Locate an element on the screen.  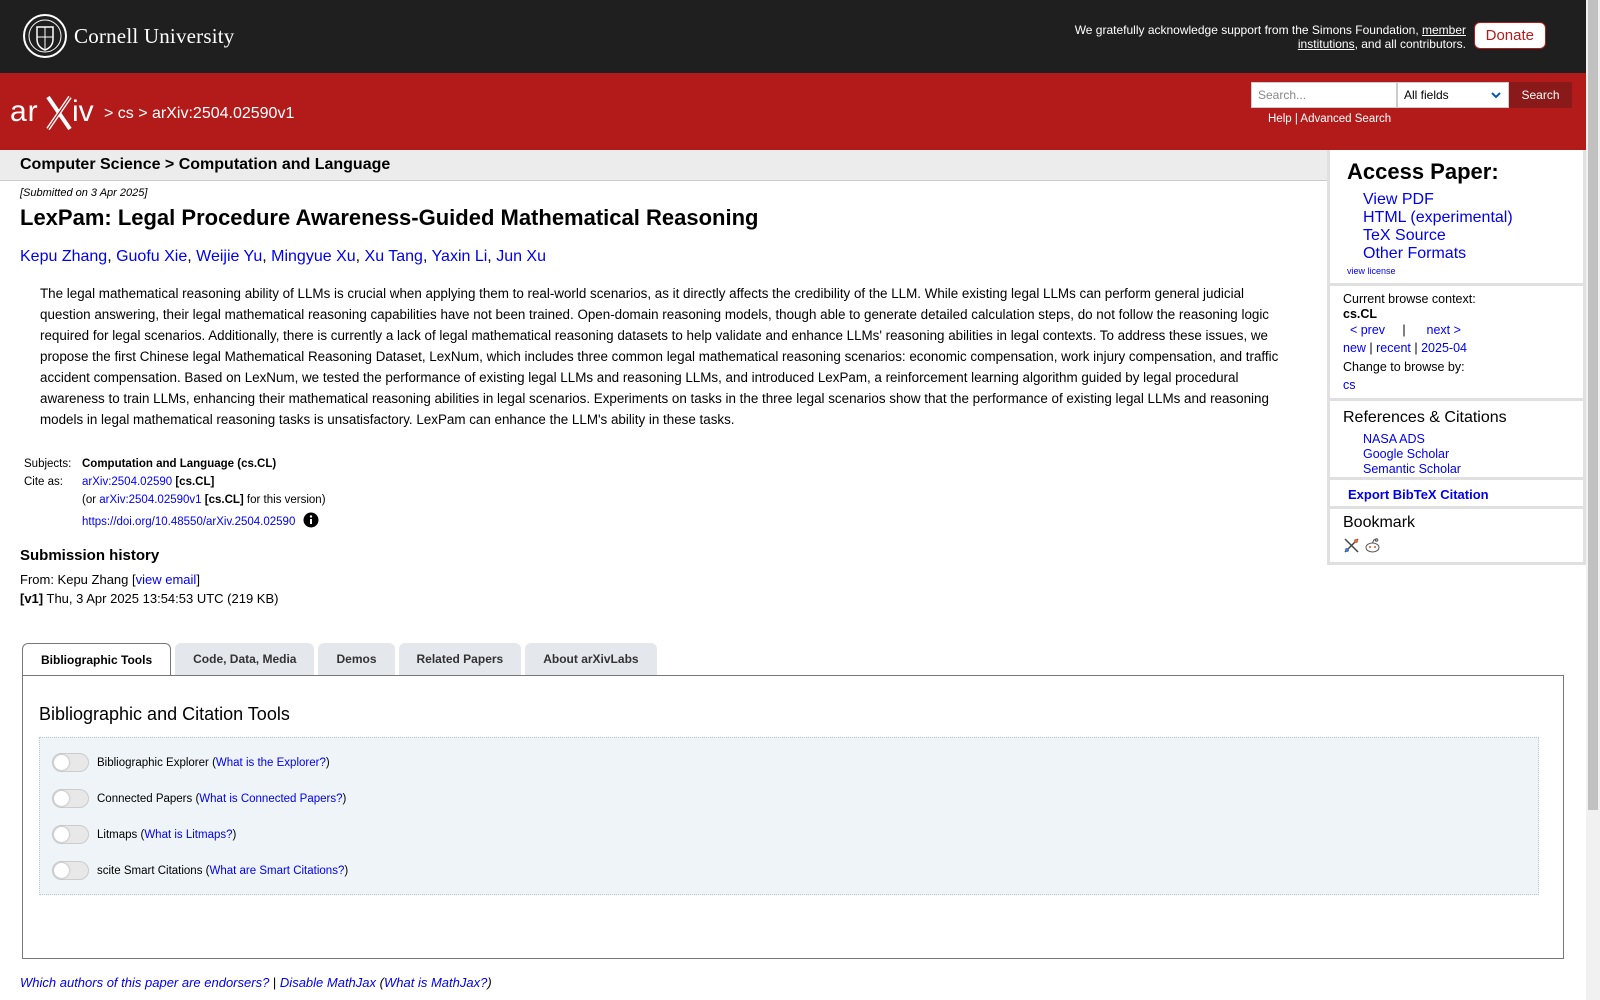
connected-papers-toggle is located at coordinates (70, 798).